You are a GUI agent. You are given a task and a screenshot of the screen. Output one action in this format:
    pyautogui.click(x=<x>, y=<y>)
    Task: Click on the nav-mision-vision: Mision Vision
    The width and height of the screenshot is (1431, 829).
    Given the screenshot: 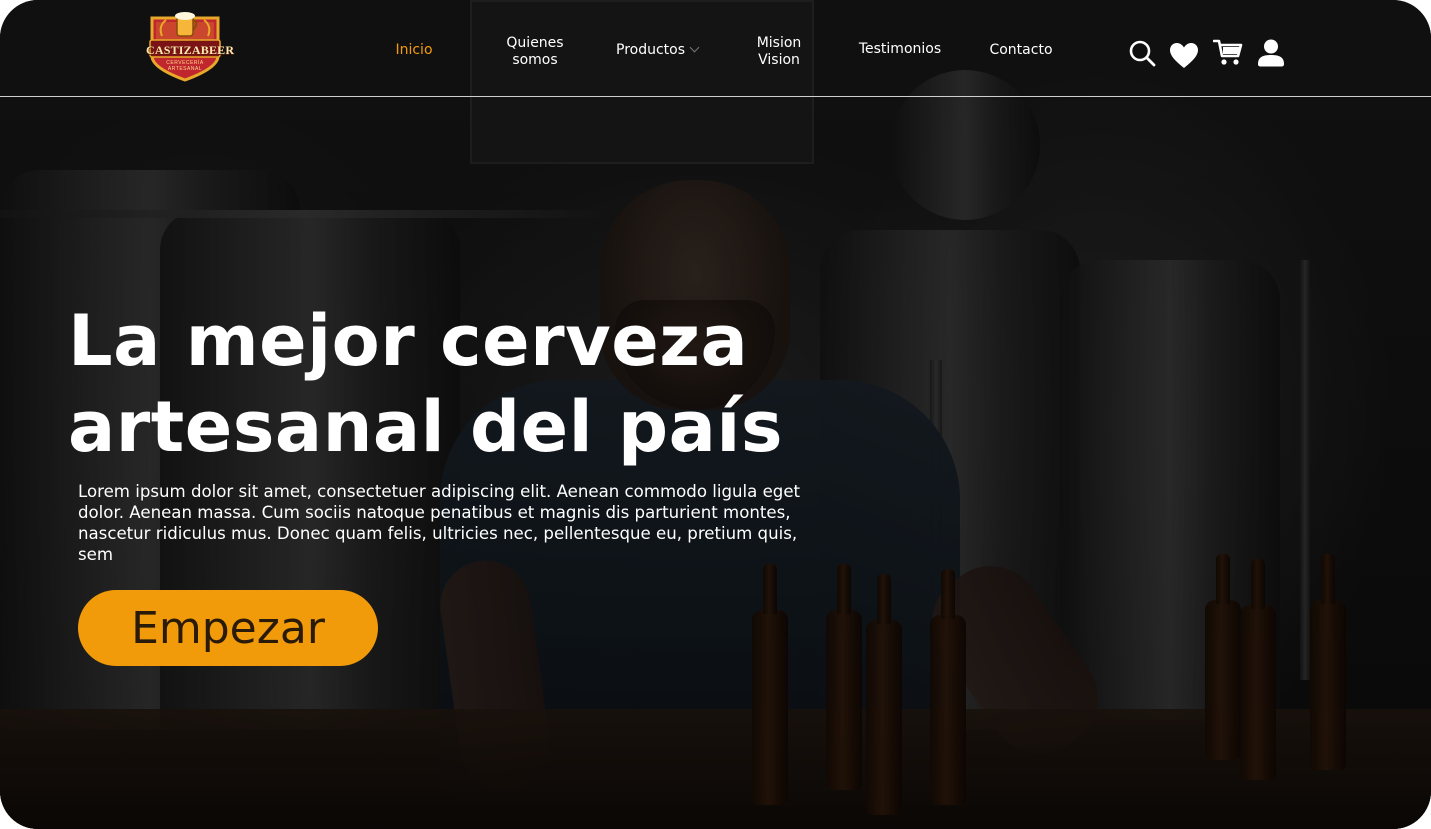 What is the action you would take?
    pyautogui.click(x=779, y=52)
    